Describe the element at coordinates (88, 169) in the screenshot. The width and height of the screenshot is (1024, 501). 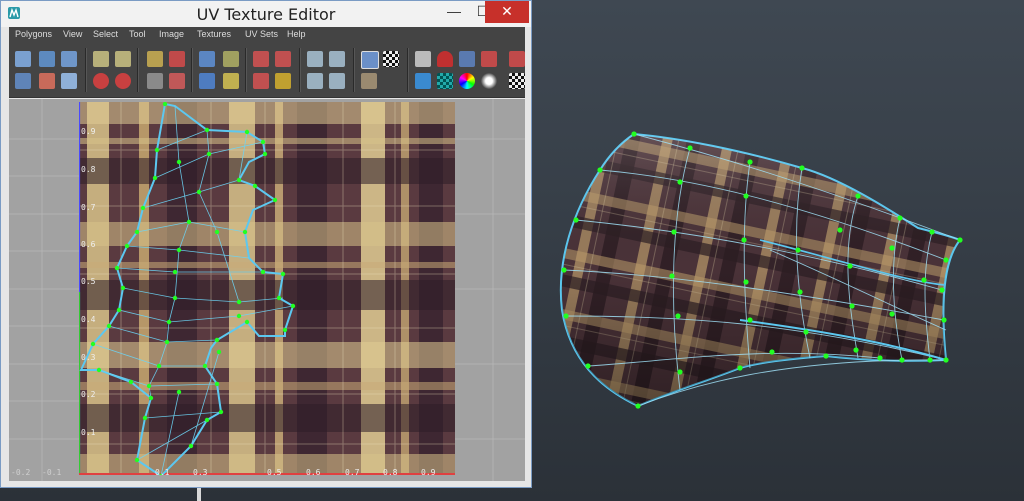
I see `v-tick-label: 0.8` at that location.